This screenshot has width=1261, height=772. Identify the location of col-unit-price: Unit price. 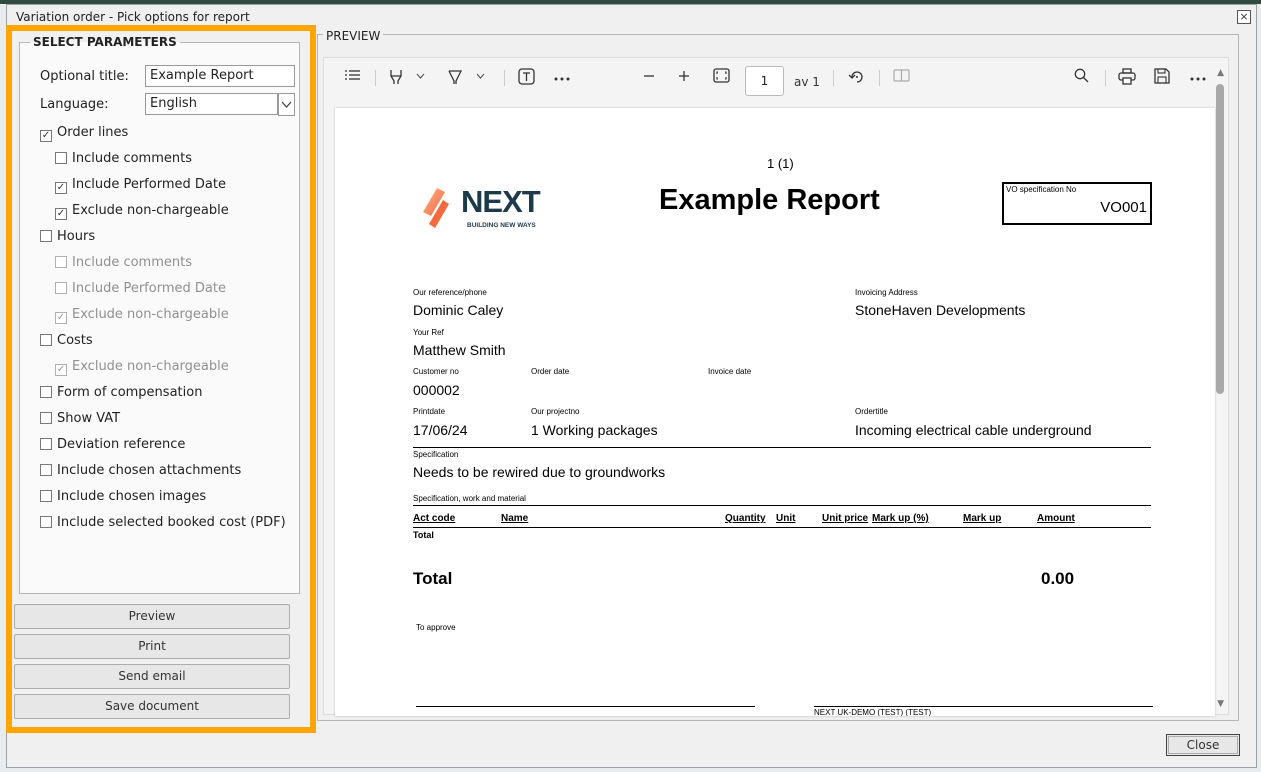
(845, 518).